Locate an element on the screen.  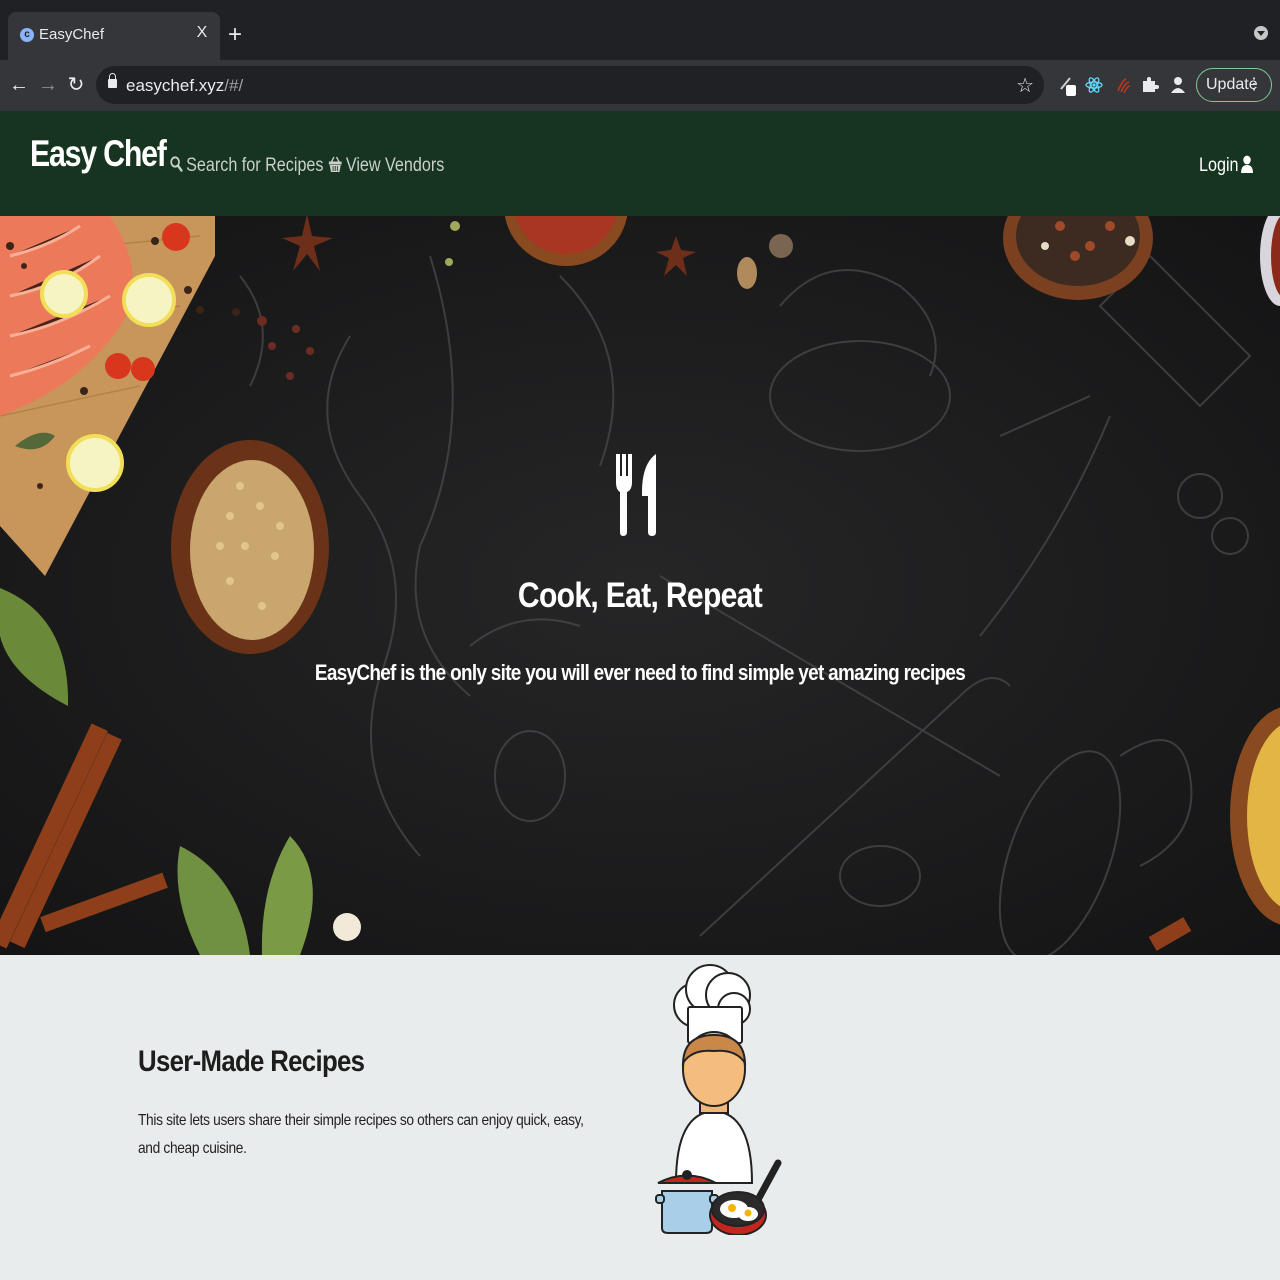
basket-icon is located at coordinates (335, 164).